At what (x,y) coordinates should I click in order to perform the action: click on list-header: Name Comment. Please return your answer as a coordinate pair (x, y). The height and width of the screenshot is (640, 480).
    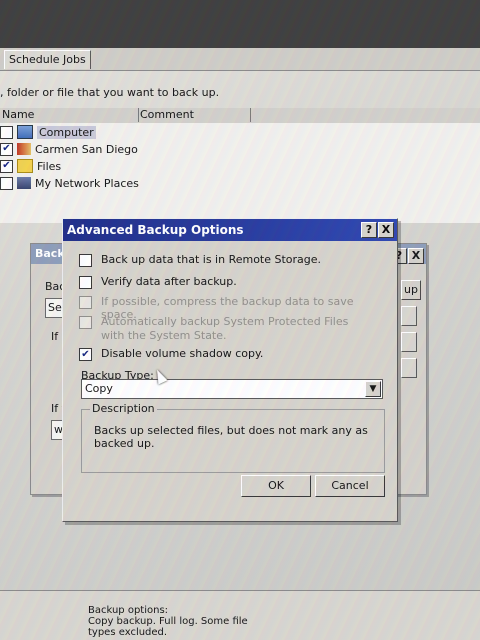
    Looking at the image, I should click on (240, 116).